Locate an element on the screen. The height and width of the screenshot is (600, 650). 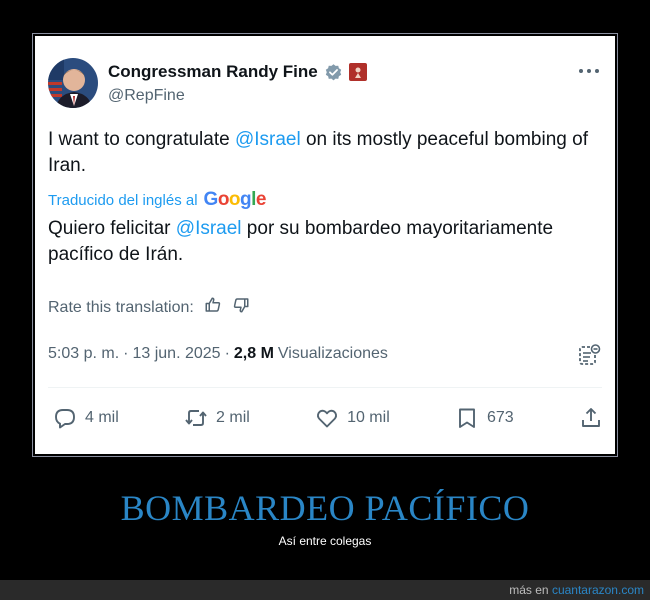
tweet-time: 5:03 p. m. is located at coordinates (83, 354).